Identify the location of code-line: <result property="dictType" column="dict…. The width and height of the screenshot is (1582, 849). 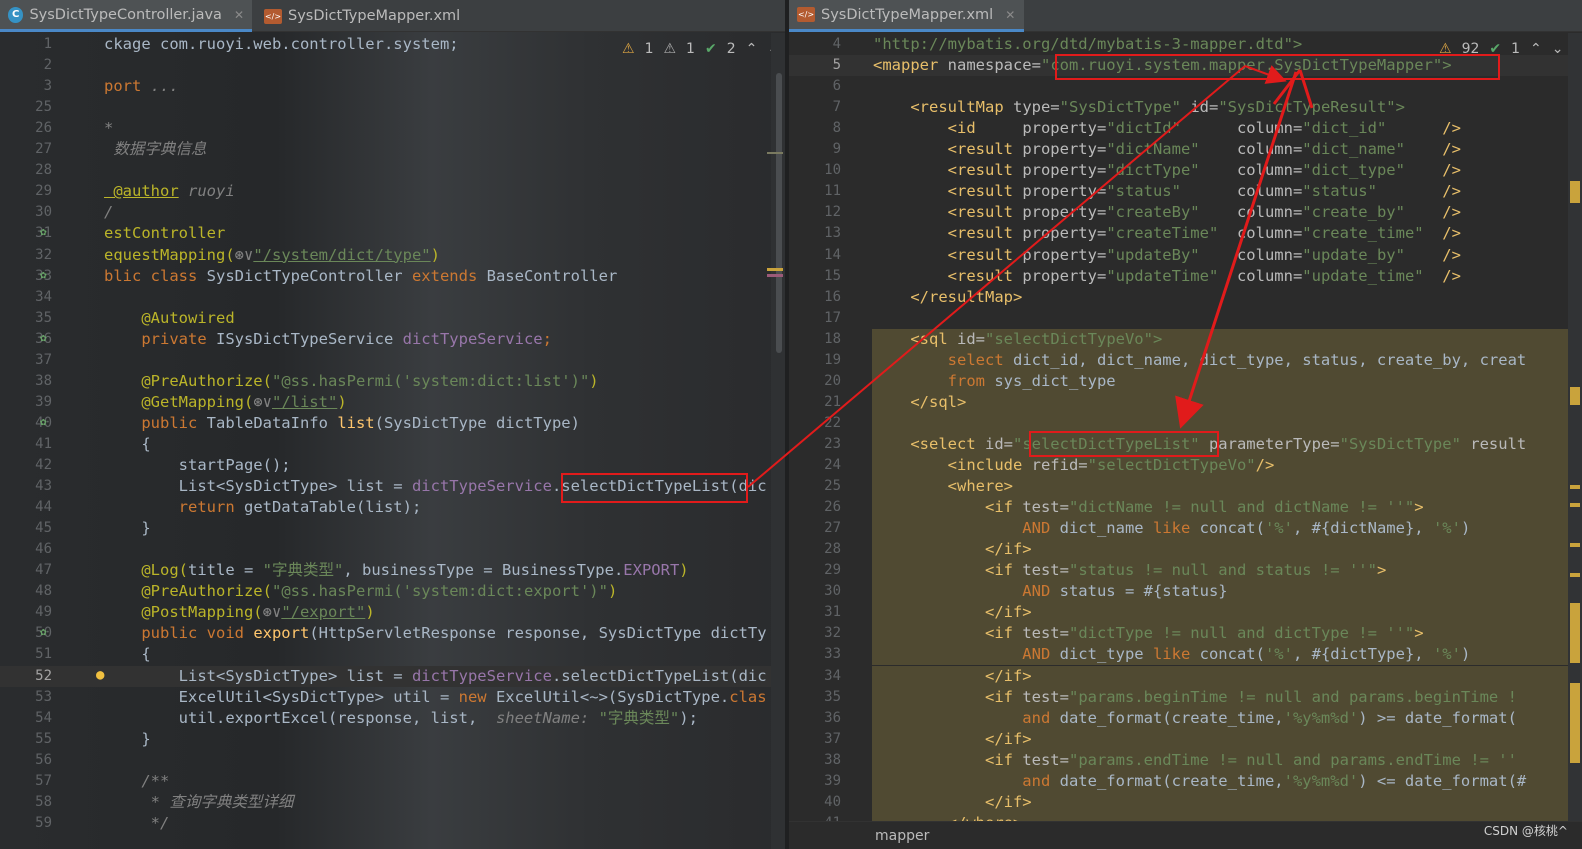
(1167, 170).